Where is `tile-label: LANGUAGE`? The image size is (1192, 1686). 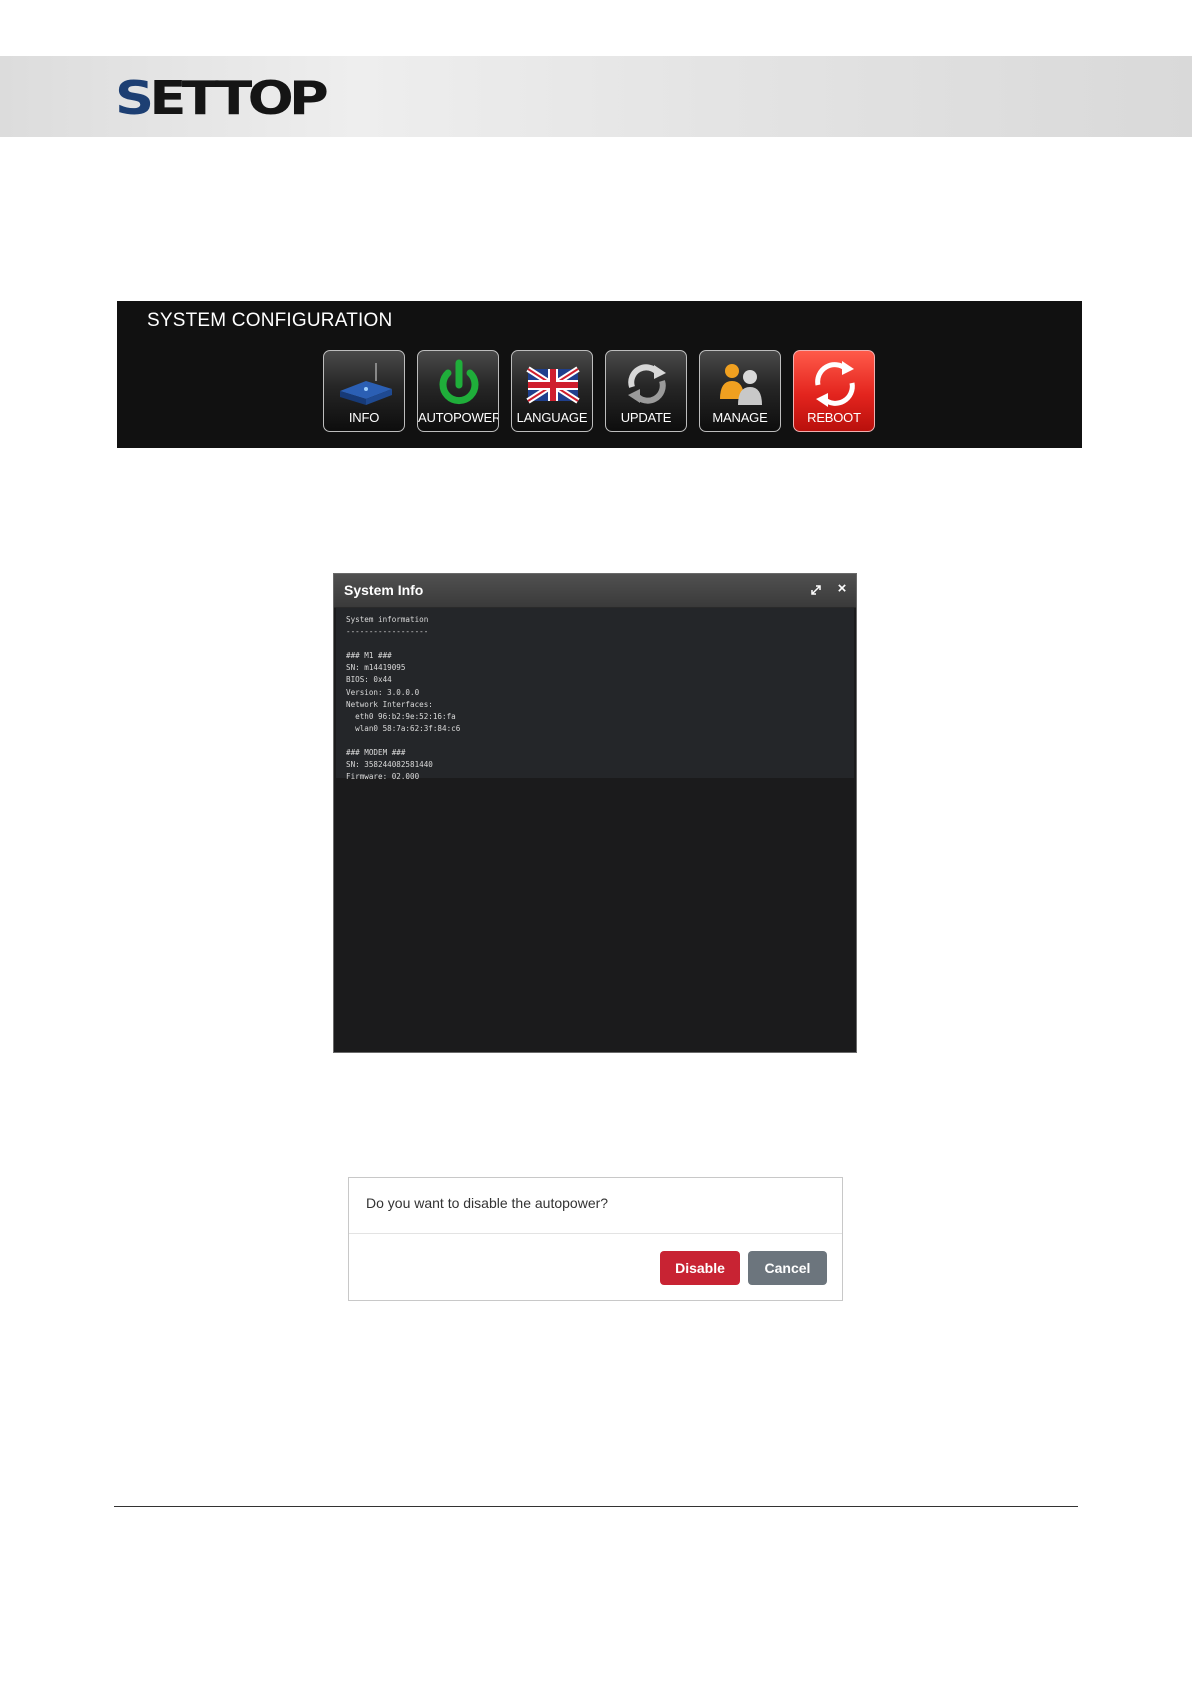 tile-label: LANGUAGE is located at coordinates (552, 417).